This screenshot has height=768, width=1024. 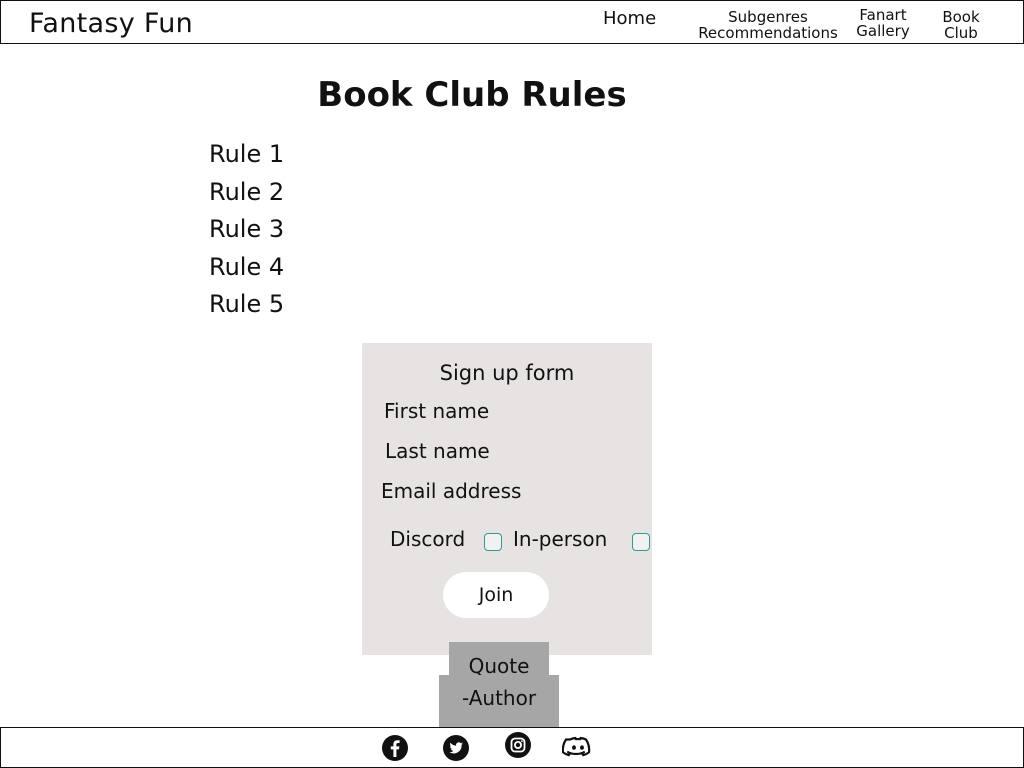 I want to click on email-field: Email address, so click(x=451, y=491).